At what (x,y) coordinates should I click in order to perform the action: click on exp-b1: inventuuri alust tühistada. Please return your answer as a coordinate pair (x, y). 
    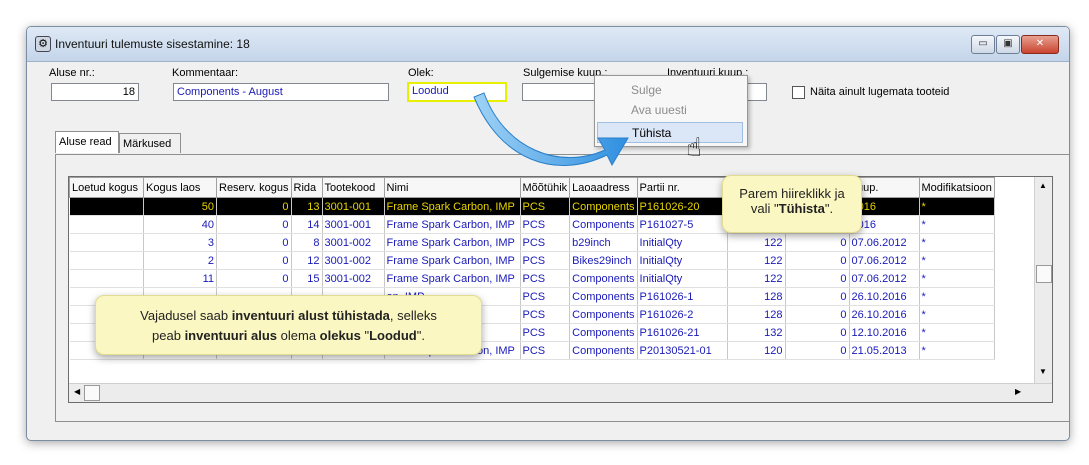
    Looking at the image, I should click on (310, 315).